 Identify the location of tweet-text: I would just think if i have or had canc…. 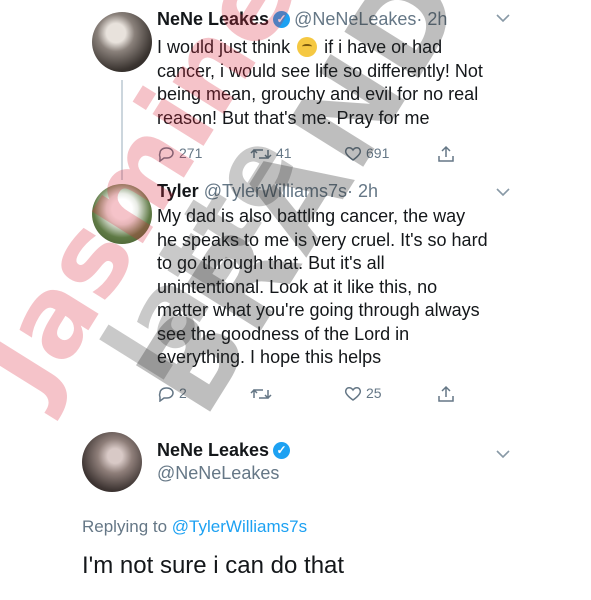
(320, 83).